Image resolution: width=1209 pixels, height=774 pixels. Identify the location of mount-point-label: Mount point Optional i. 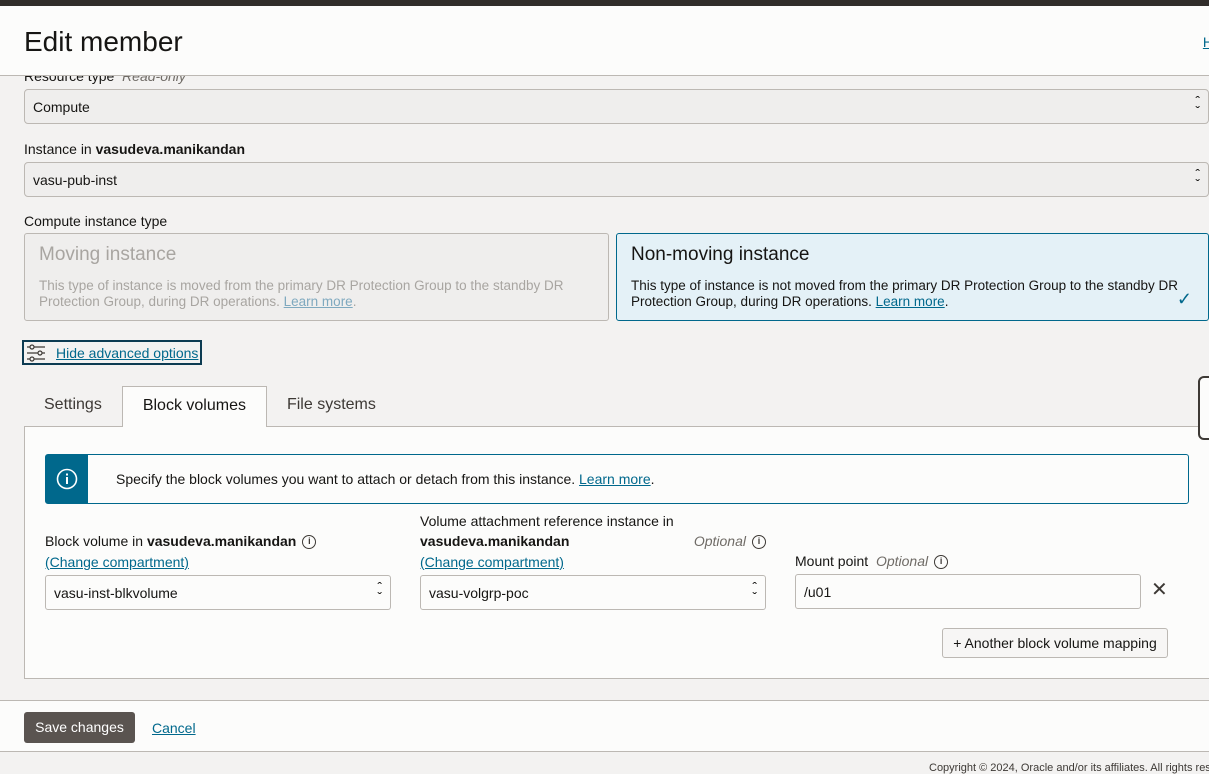
(872, 561).